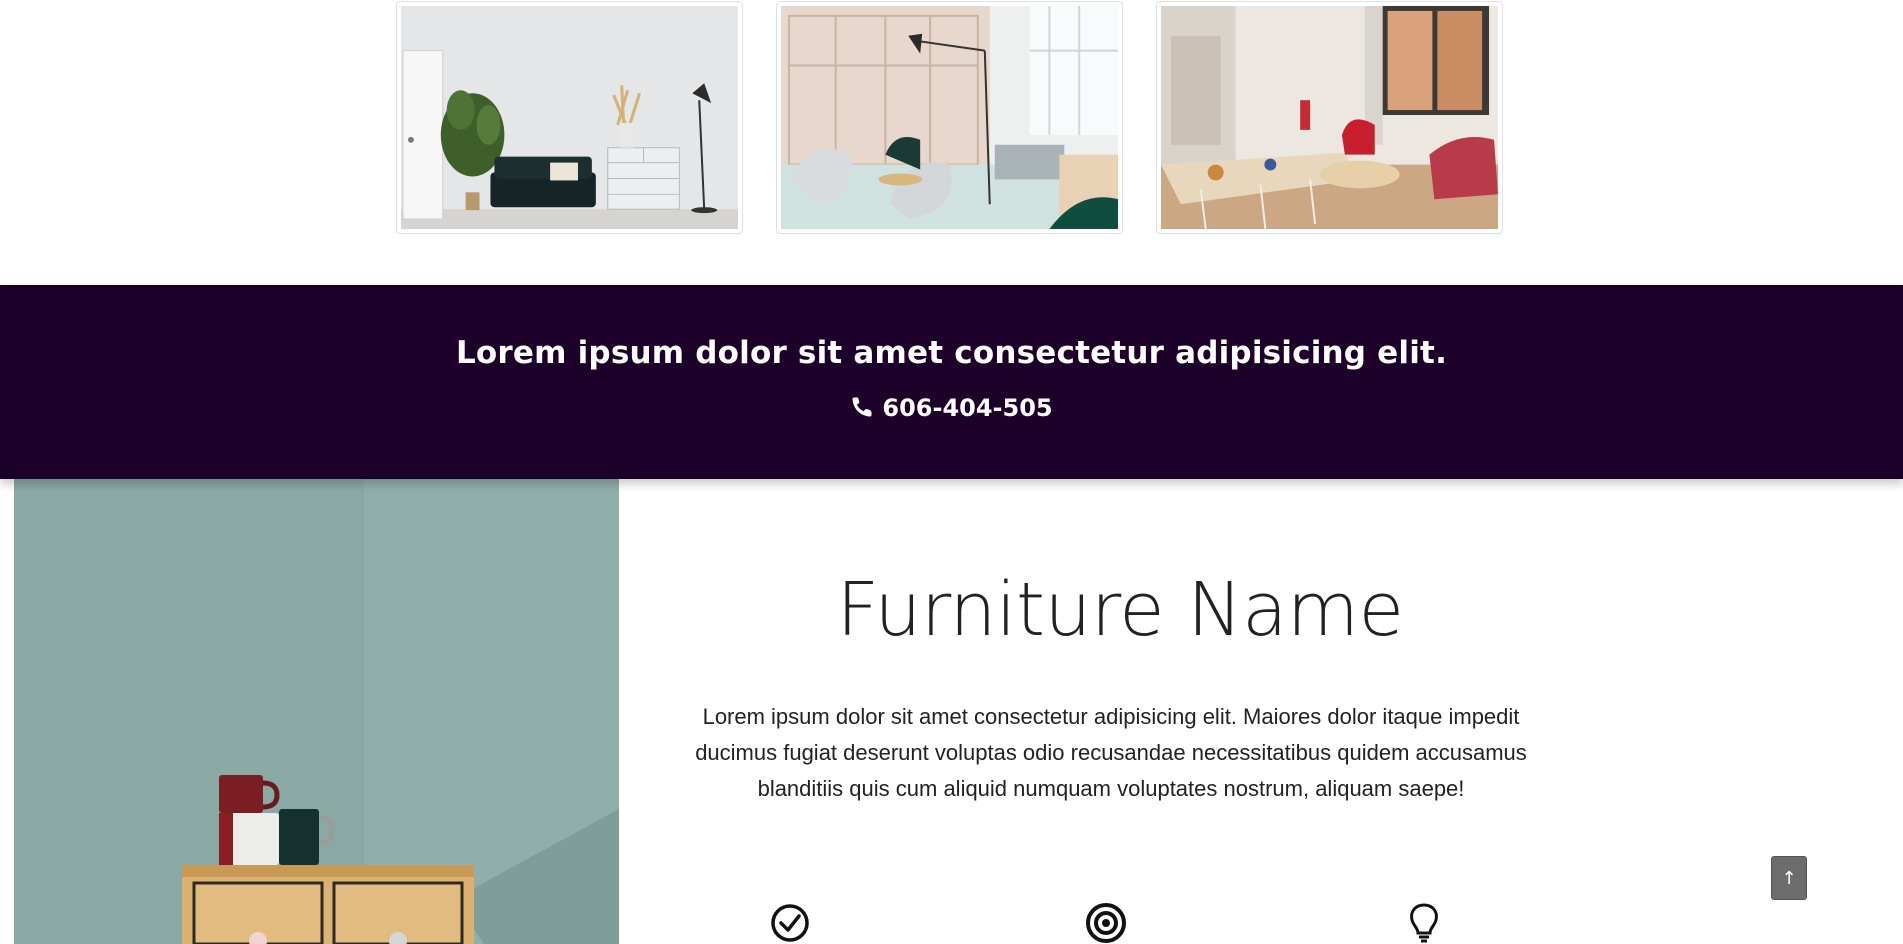  I want to click on product-title: Furniture Name, so click(1120, 610).